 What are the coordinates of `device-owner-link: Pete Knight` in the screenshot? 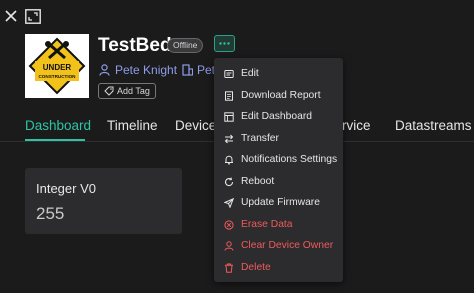 It's located at (138, 70).